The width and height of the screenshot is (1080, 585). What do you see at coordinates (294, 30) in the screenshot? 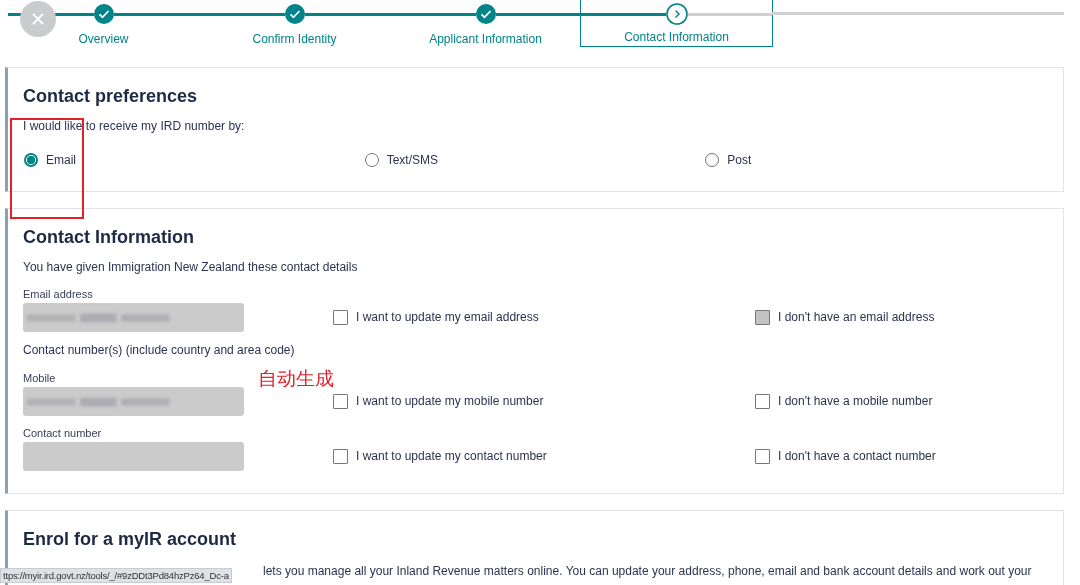
I see `step-tab: Confirm Identity` at bounding box center [294, 30].